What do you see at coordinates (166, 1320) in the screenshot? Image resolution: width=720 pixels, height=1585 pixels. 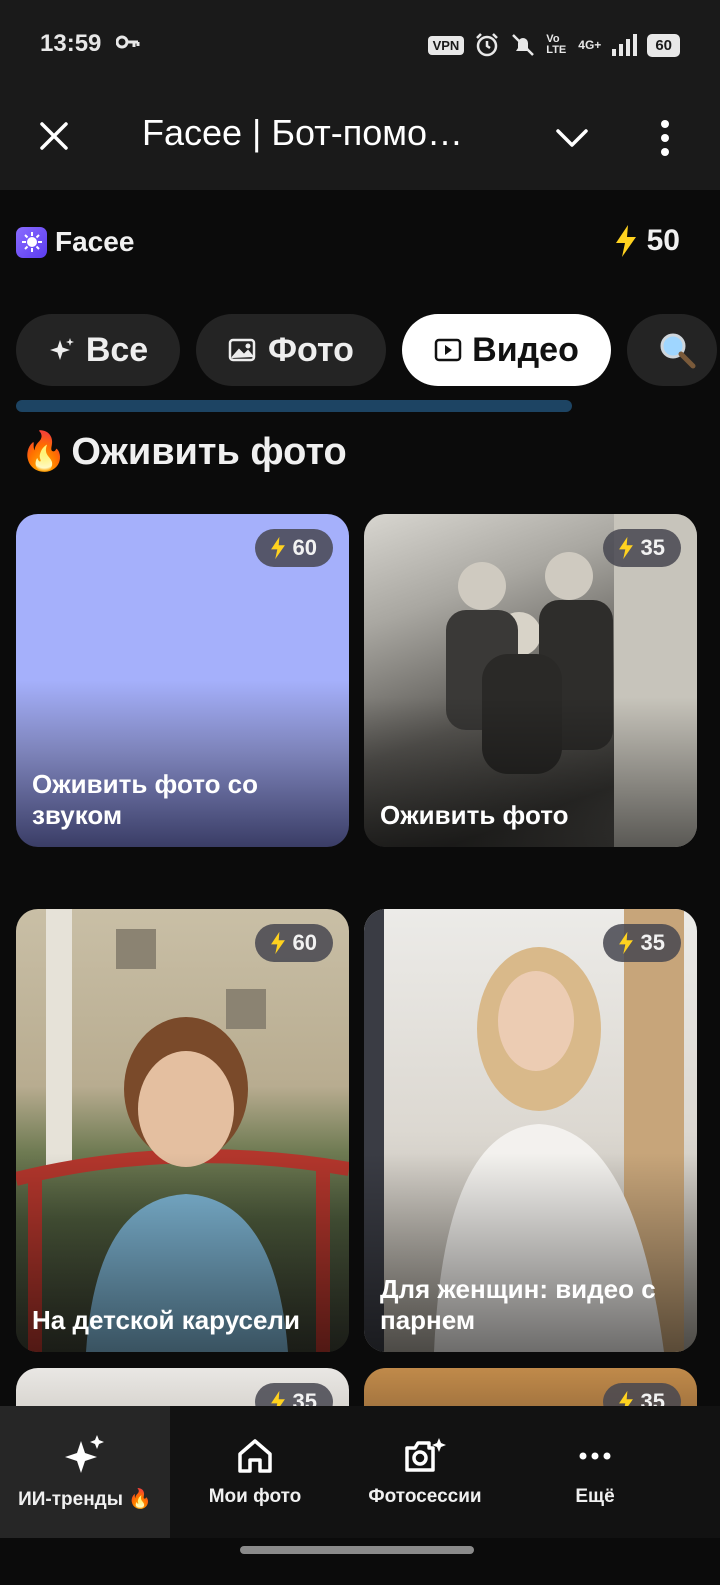 I see `card-title: На детской карусели` at bounding box center [166, 1320].